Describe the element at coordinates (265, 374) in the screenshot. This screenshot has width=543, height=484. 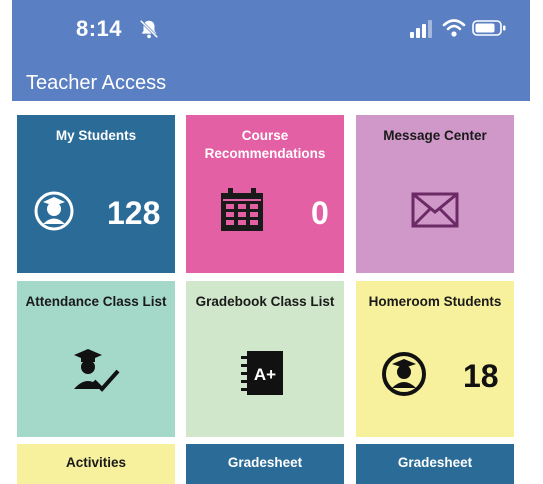
I see `svg-text: A+` at that location.